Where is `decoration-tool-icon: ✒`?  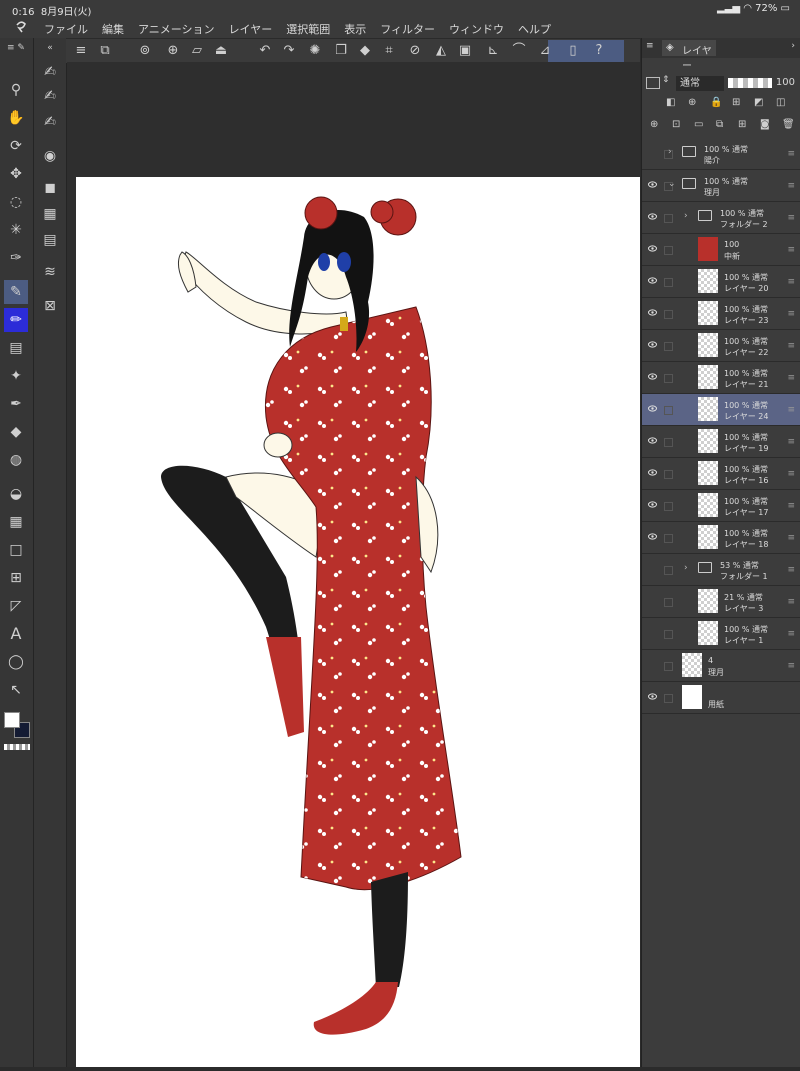
decoration-tool-icon: ✒ is located at coordinates (16, 404).